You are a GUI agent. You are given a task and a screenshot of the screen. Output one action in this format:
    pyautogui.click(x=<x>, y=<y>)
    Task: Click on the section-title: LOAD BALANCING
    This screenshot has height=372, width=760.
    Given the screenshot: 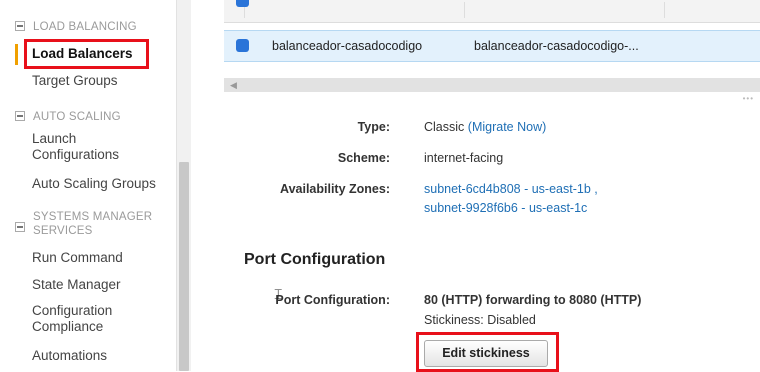 What is the action you would take?
    pyautogui.click(x=85, y=27)
    